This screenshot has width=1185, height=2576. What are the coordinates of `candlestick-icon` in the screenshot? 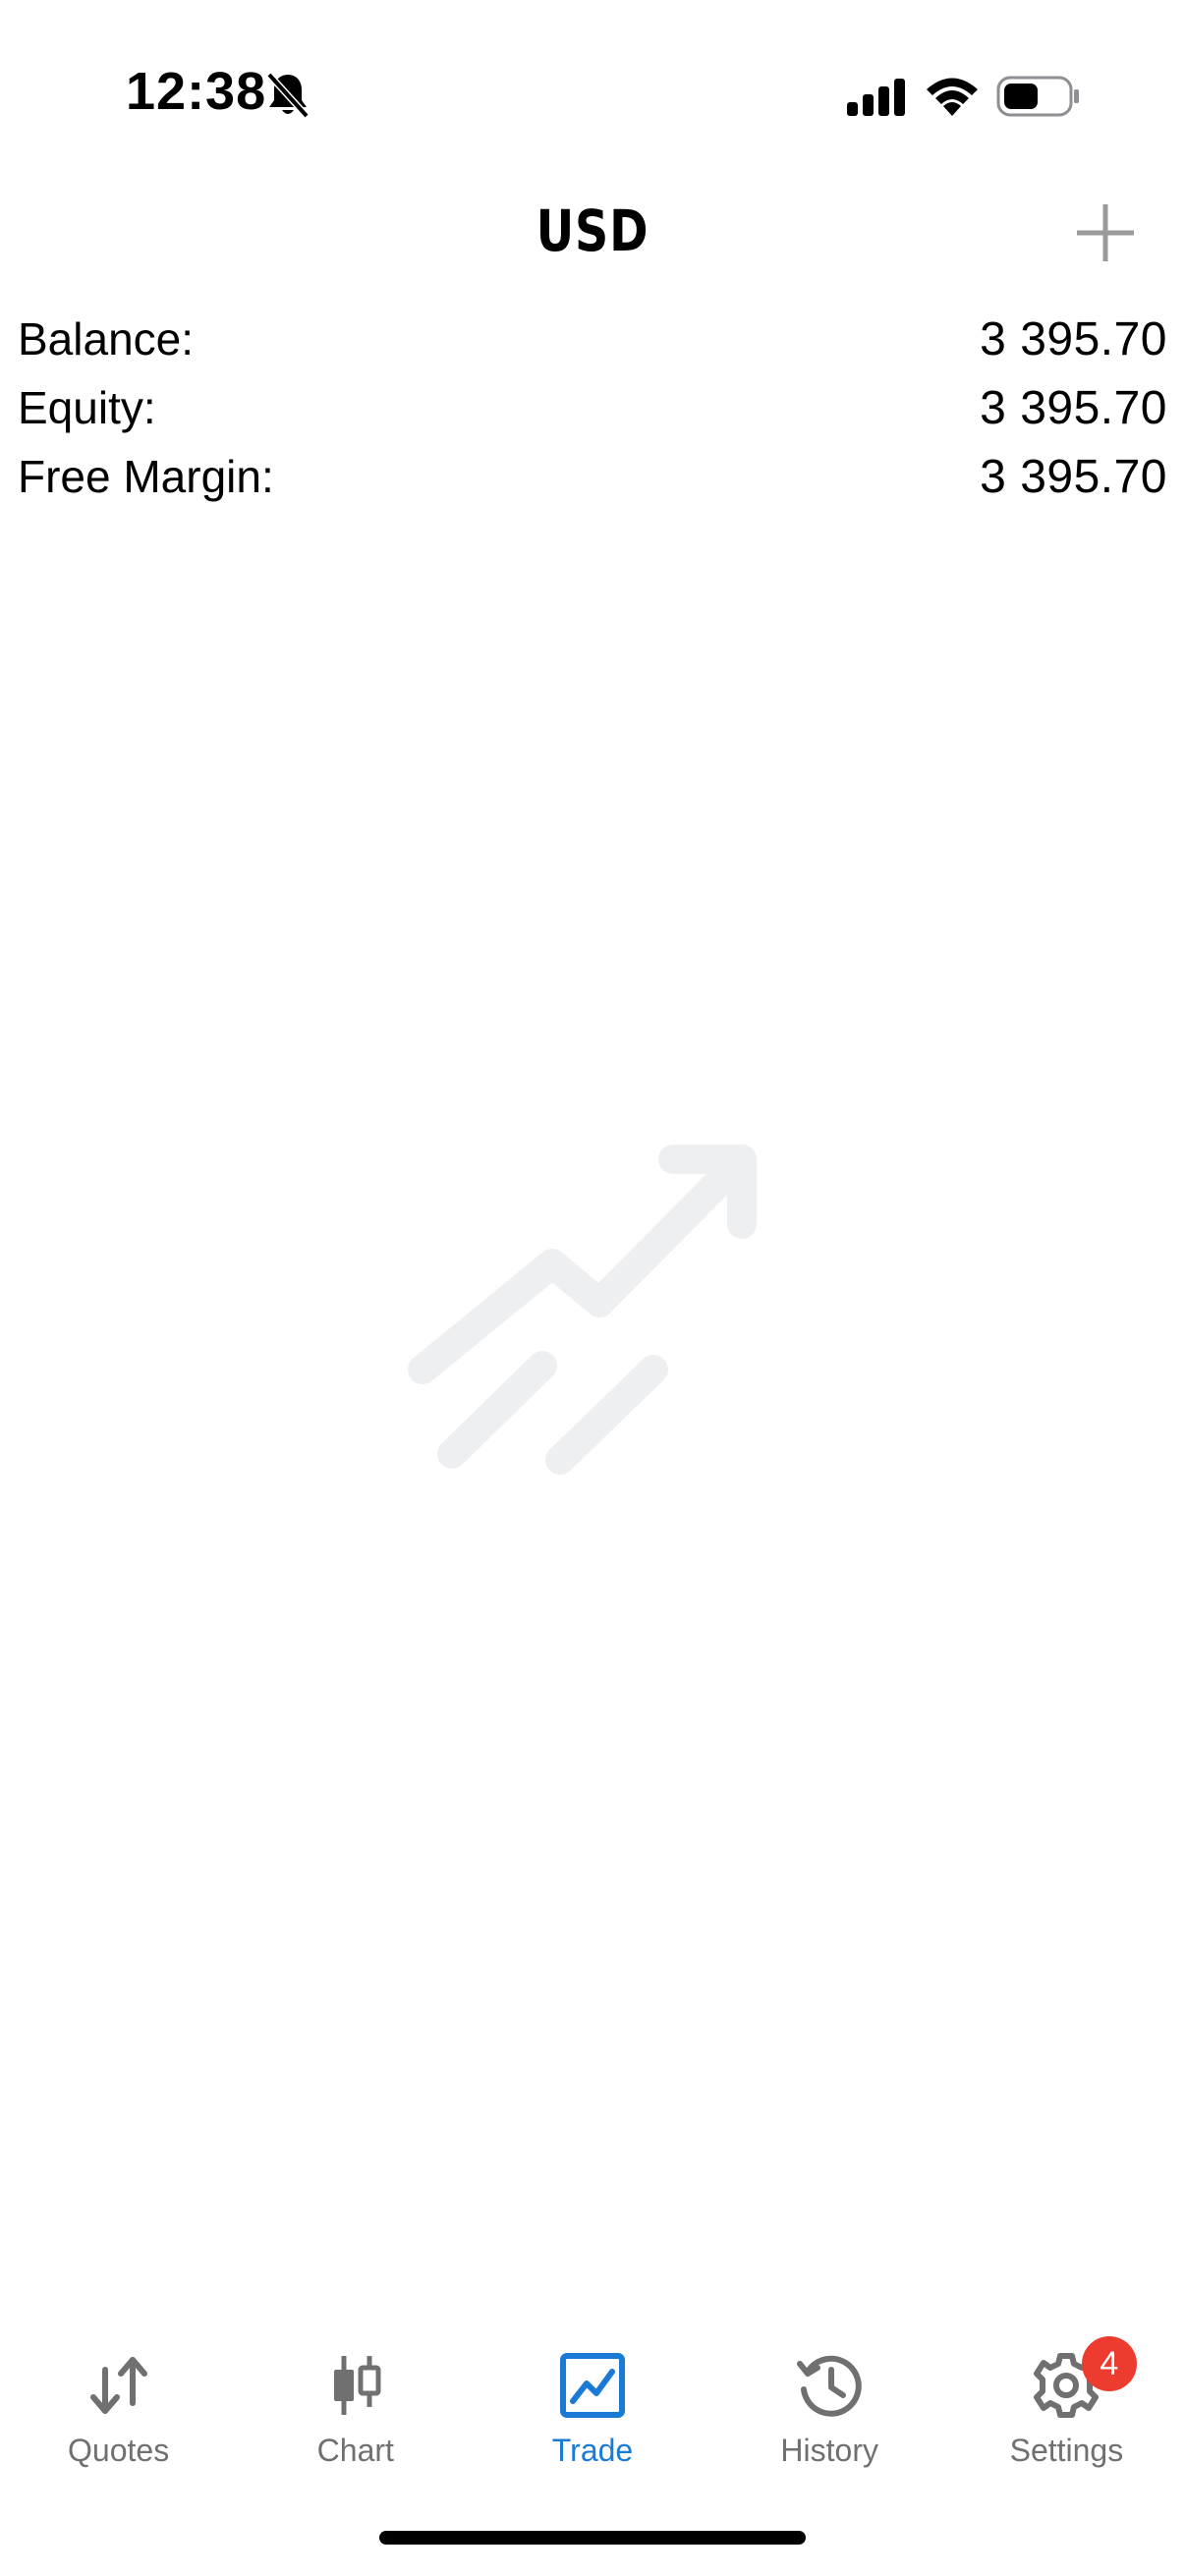 It's located at (357, 2385).